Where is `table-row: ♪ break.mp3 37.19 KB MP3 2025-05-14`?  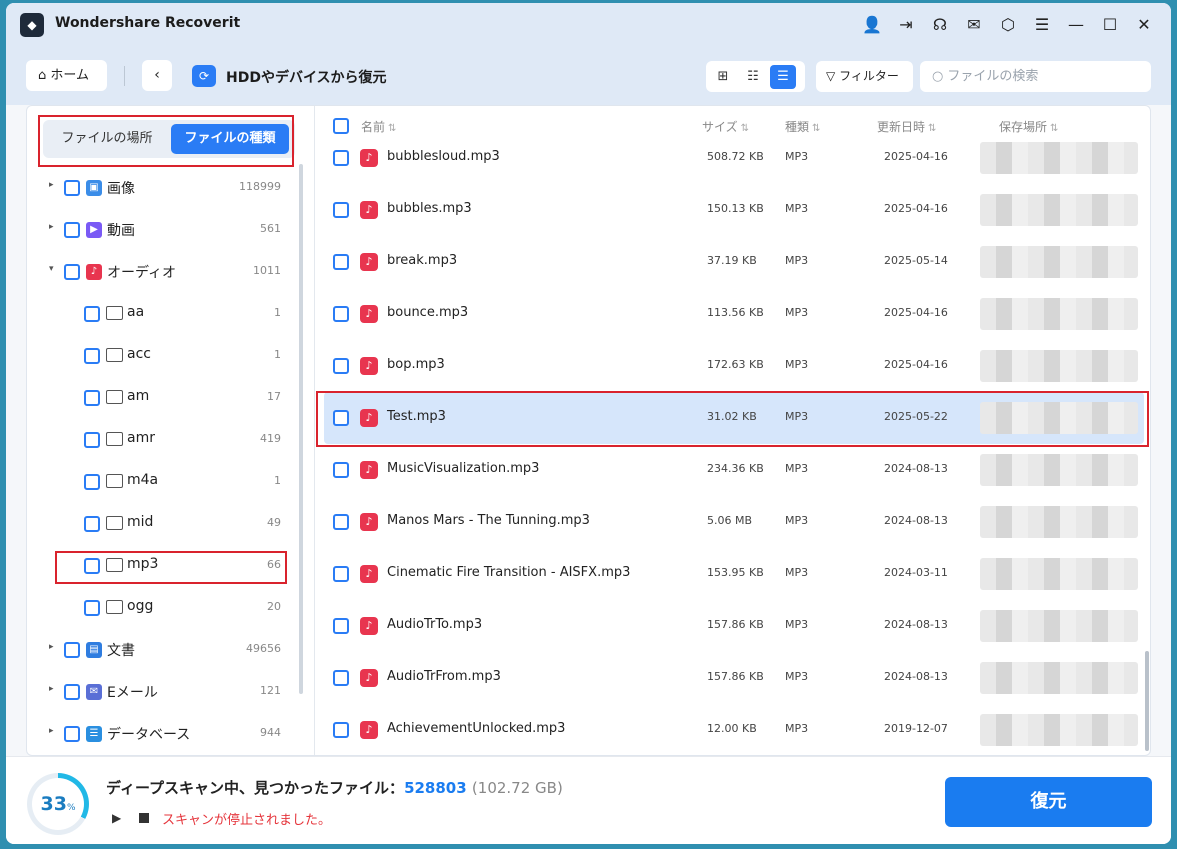
table-row: ♪ break.mp3 37.19 KB MP3 2025-05-14 is located at coordinates (734, 262).